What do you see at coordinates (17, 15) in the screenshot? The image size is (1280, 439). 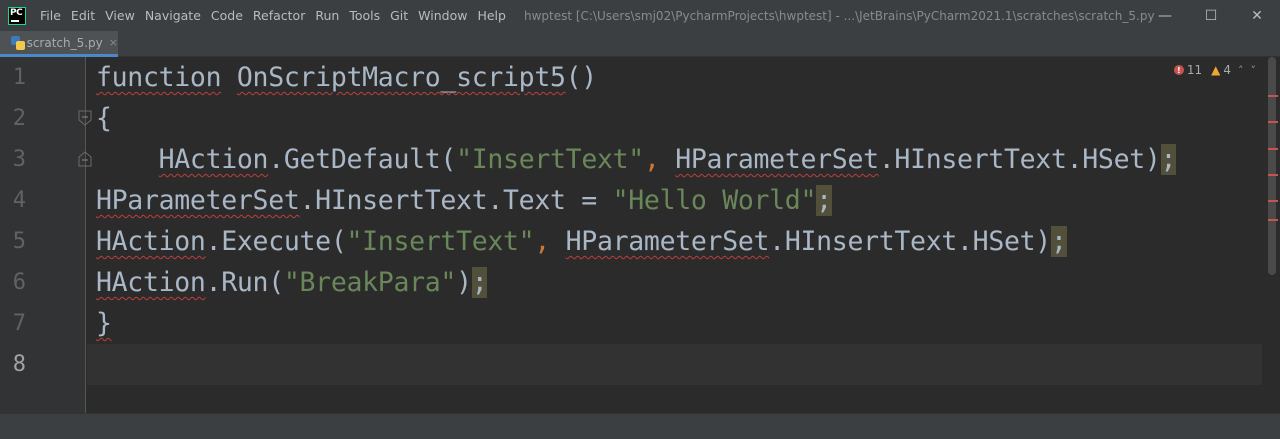 I see `pycharm-logo-icon: PC` at bounding box center [17, 15].